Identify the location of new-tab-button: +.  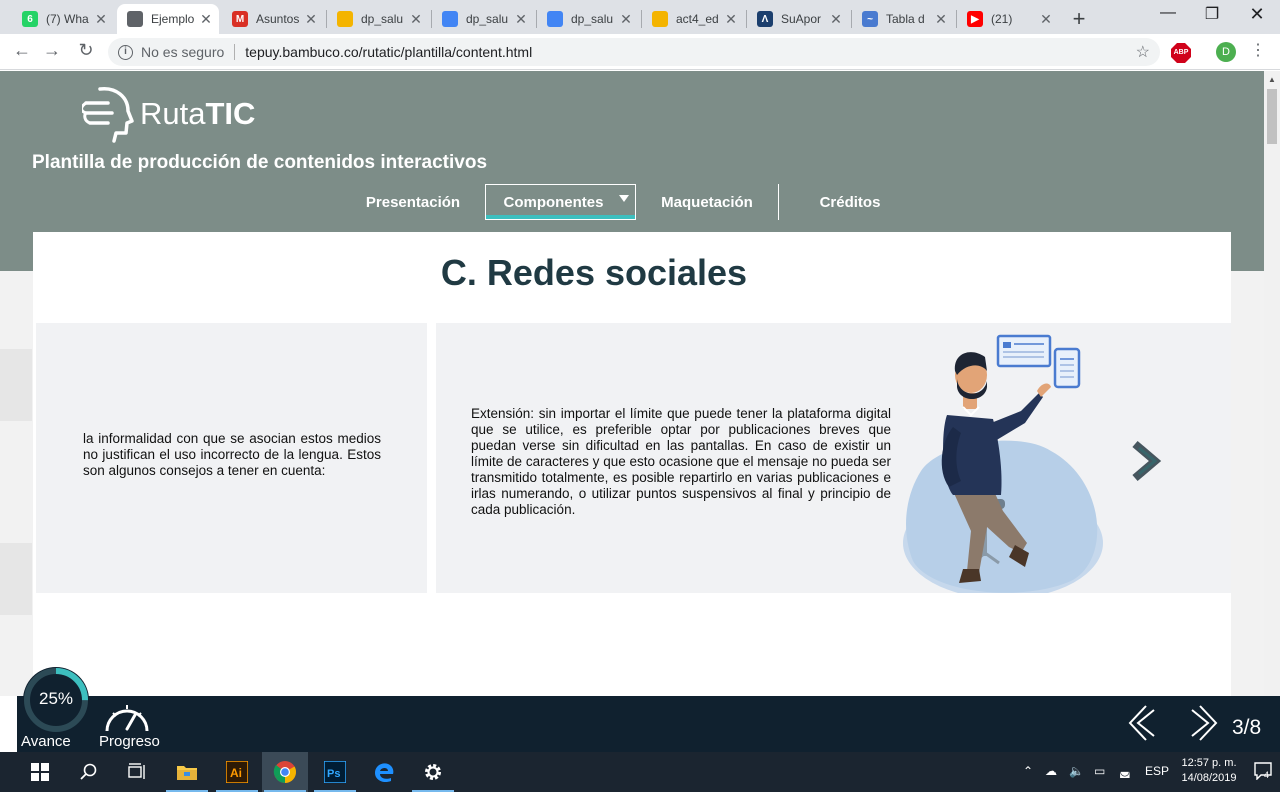
(1079, 19).